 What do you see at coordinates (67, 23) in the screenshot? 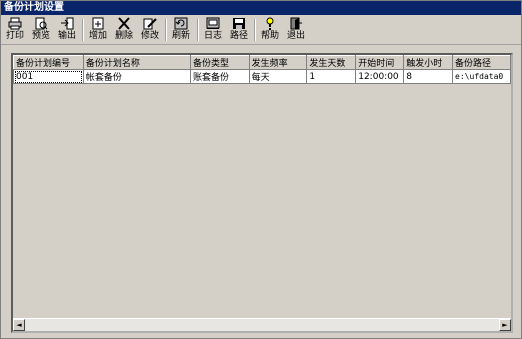
I see `export-icon` at bounding box center [67, 23].